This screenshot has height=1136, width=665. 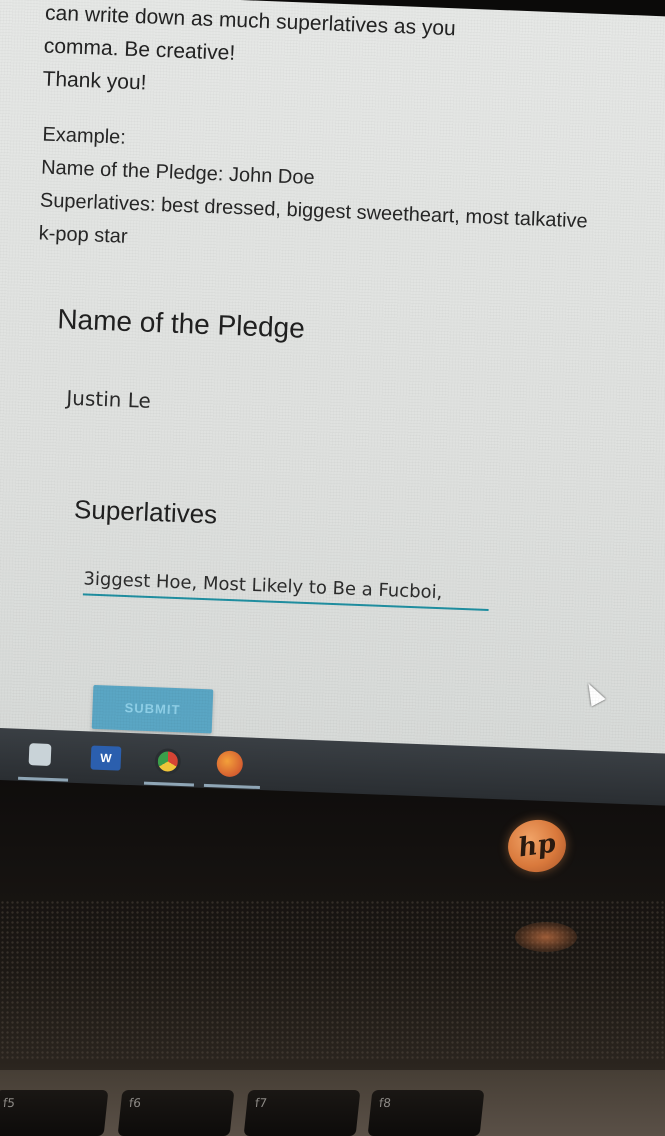 What do you see at coordinates (106, 758) in the screenshot?
I see `word-icon: W` at bounding box center [106, 758].